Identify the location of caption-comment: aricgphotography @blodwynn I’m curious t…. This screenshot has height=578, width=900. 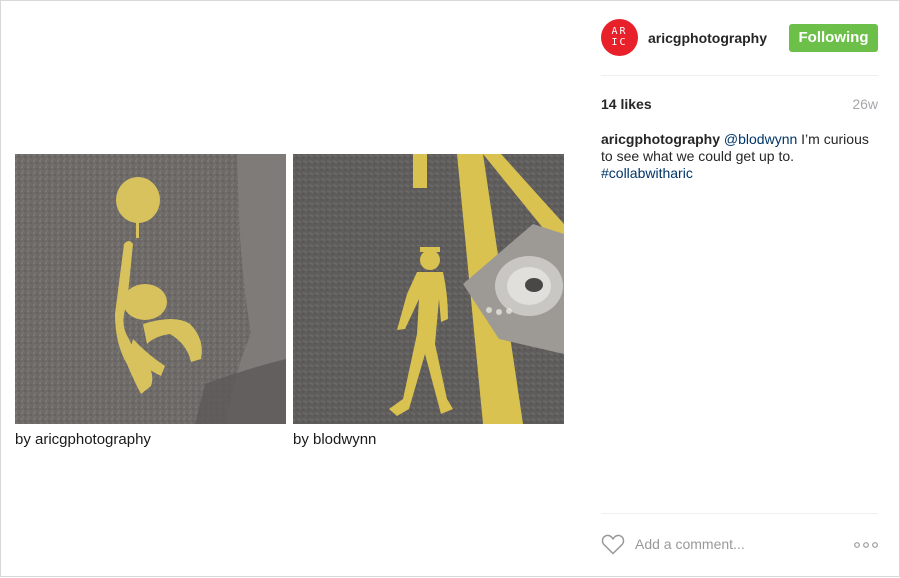
(739, 156).